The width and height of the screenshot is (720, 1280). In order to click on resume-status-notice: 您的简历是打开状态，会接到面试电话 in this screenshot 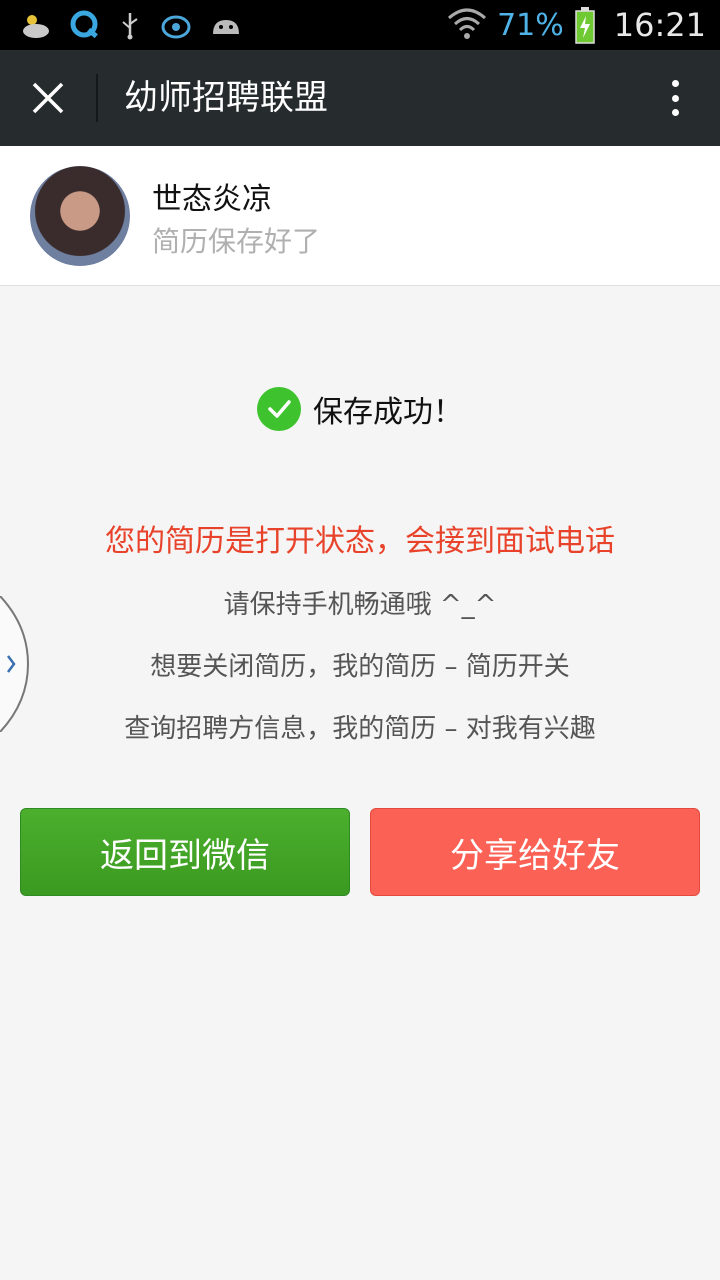, I will do `click(360, 541)`.